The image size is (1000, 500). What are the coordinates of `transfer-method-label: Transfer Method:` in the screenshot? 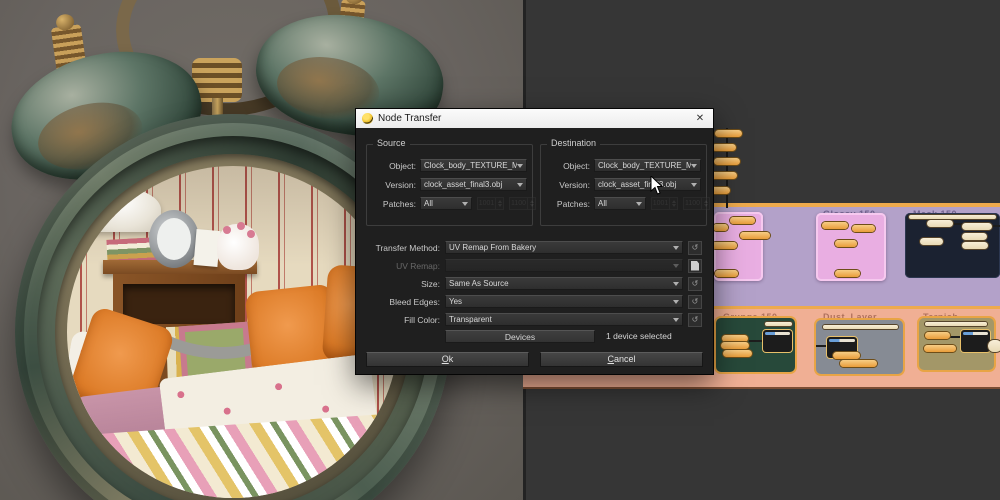 It's located at (407, 247).